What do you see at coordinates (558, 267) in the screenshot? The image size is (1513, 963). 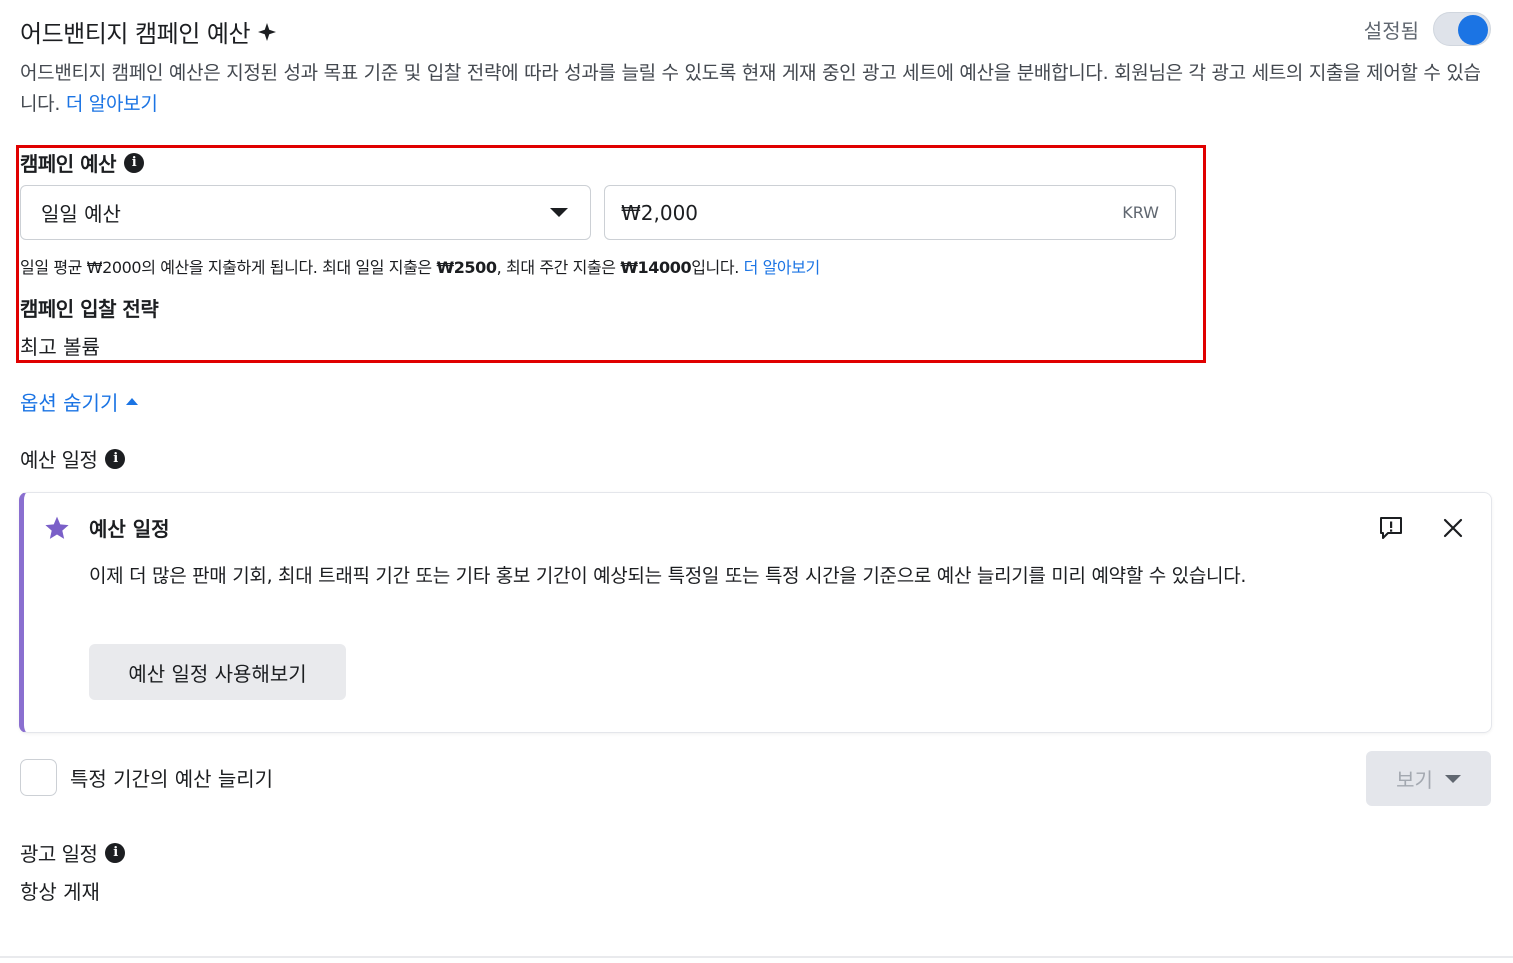 I see `note-middle: , 최대 주간 지출은` at bounding box center [558, 267].